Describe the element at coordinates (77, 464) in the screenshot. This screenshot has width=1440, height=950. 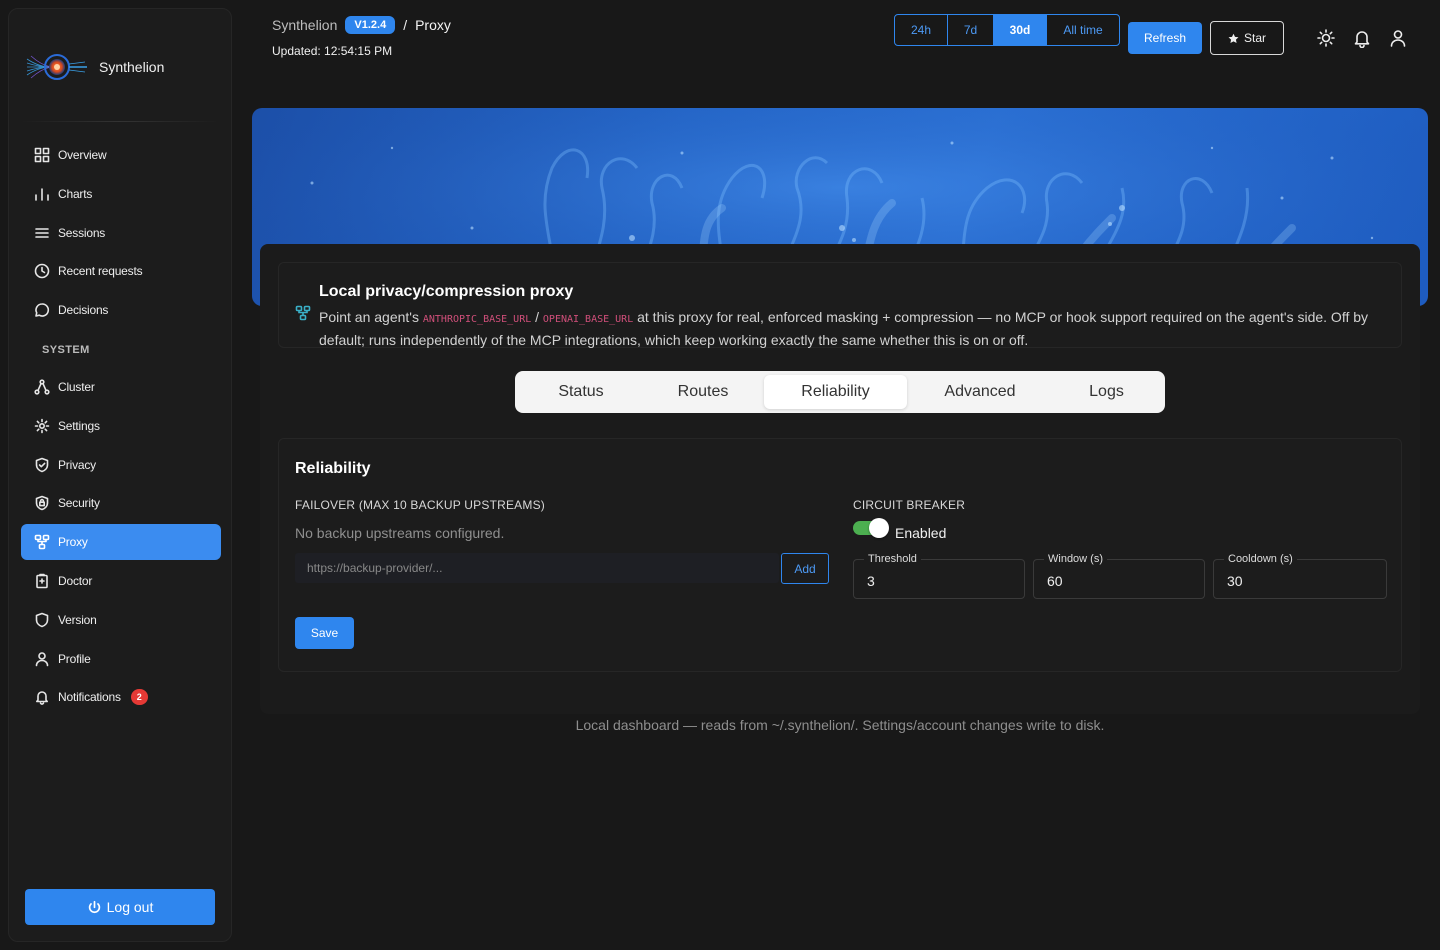
I see `sidebar-item-label: Privacy` at that location.